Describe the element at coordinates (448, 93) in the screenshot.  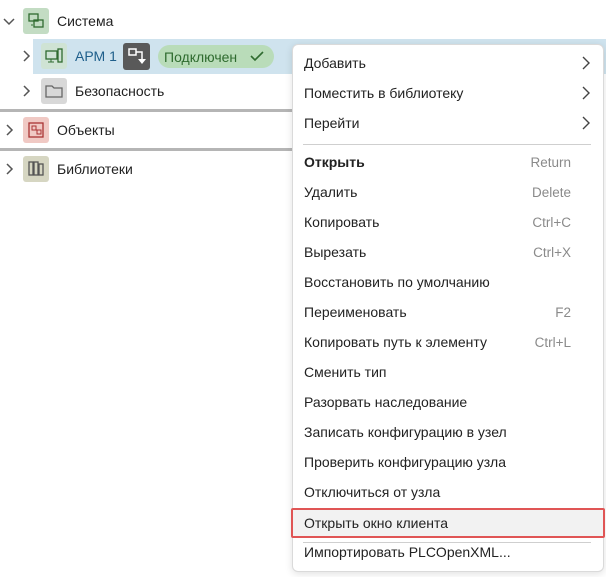
I see `menu-item-place-in-library: Поместить в библиотеку` at that location.